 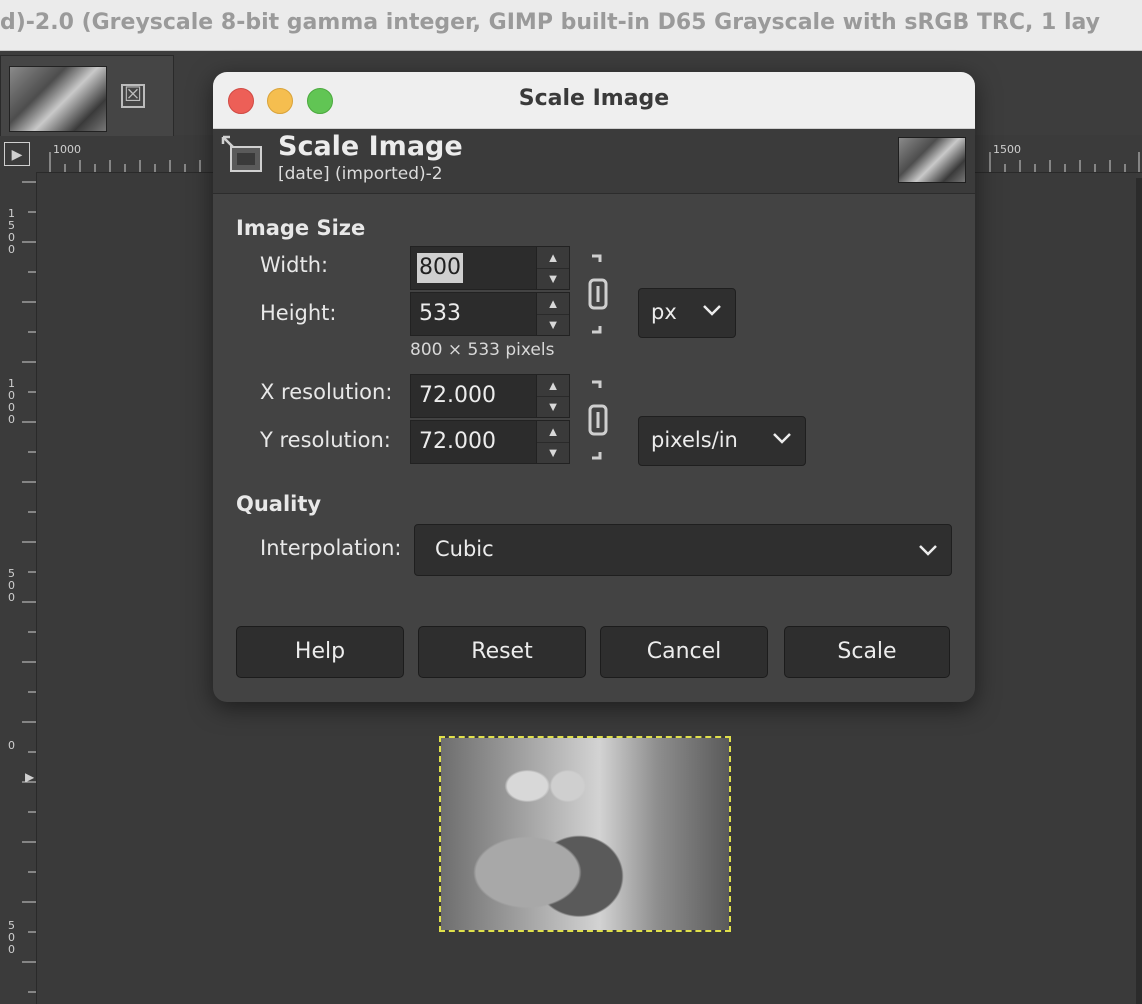 What do you see at coordinates (301, 228) in the screenshot?
I see `image-size-section-title: Image Size` at bounding box center [301, 228].